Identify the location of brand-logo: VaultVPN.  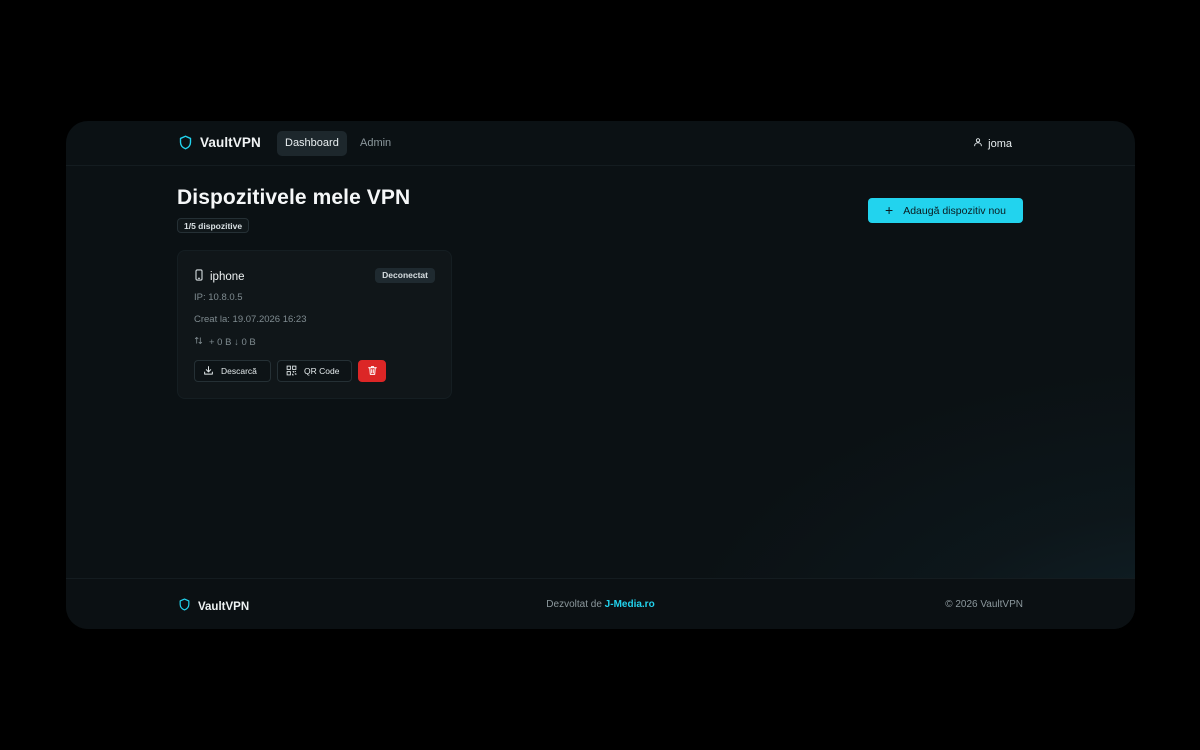
(219, 142).